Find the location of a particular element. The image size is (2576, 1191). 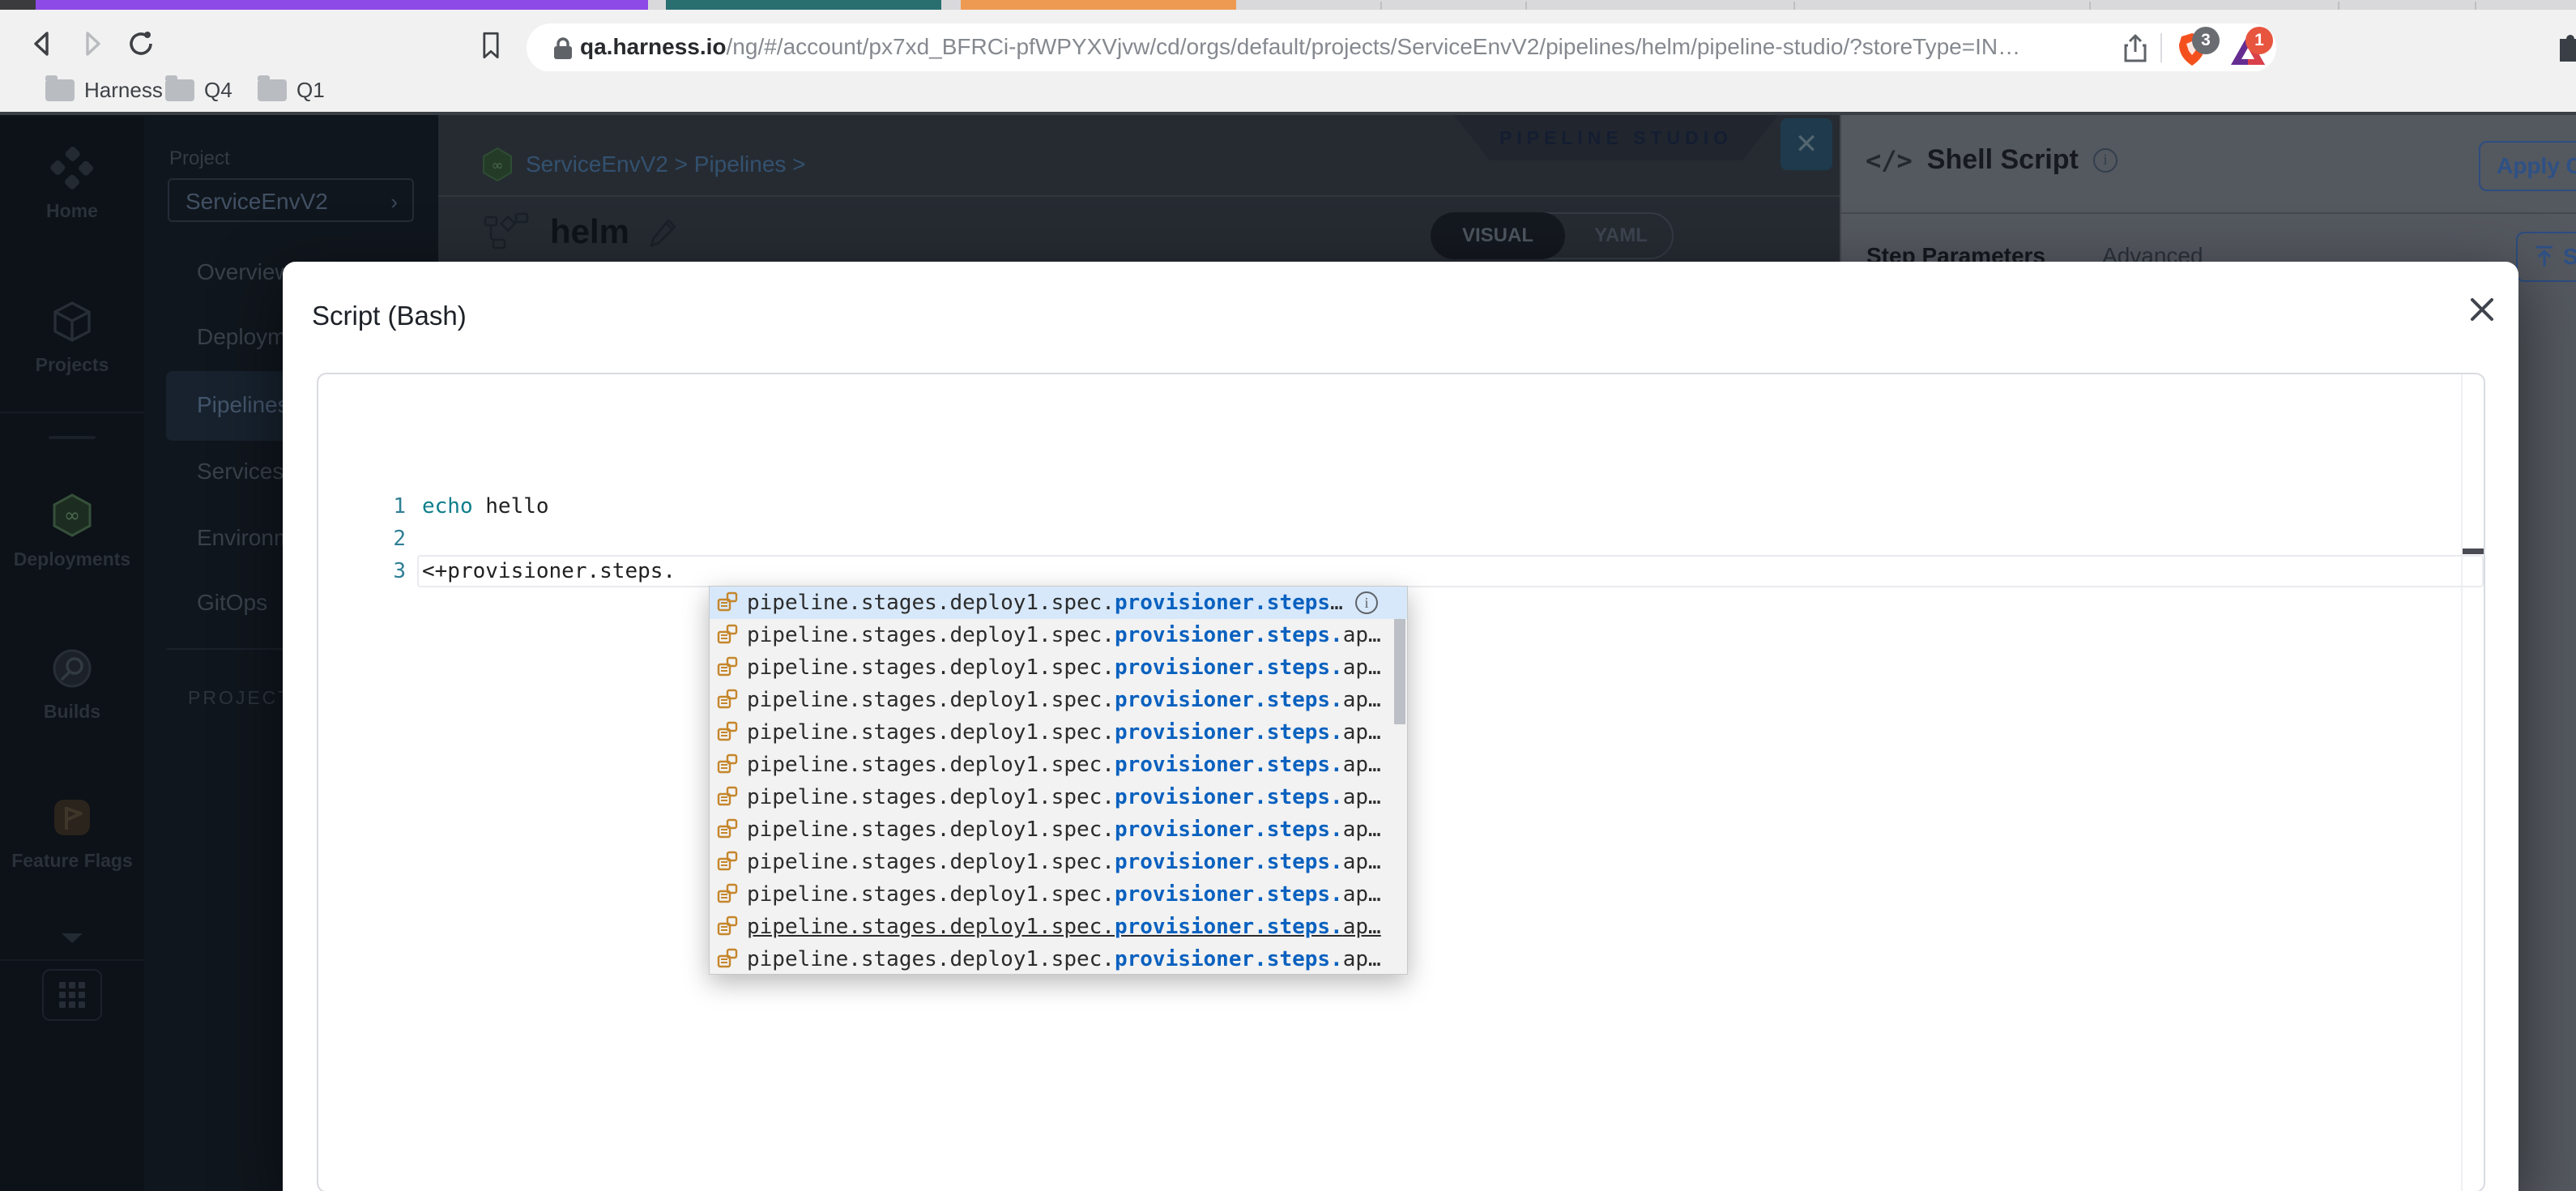

apply-changes-button: Apply Ch is located at coordinates (2527, 166).